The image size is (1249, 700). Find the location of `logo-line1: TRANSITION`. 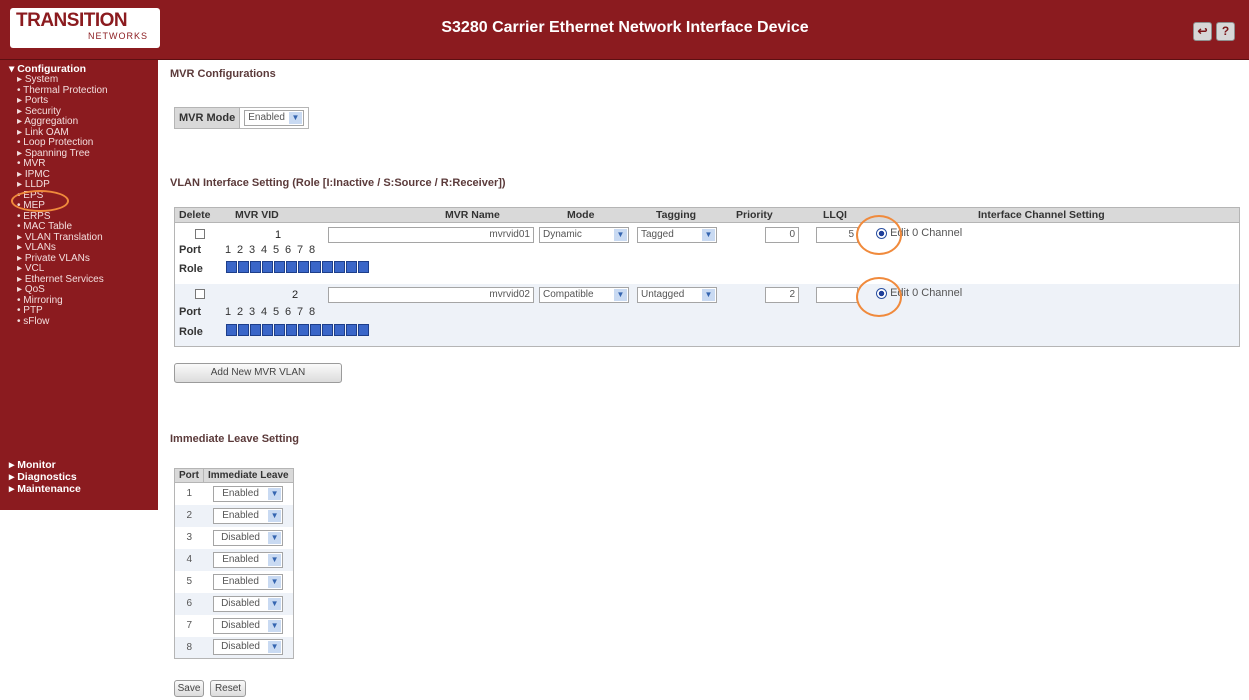

logo-line1: TRANSITION is located at coordinates (72, 20).